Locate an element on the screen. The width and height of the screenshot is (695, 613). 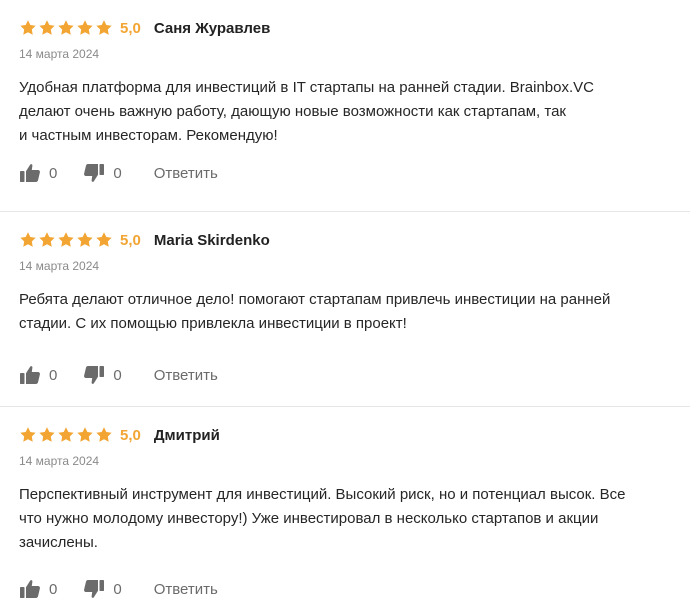
review-header: 5,0 Саня Журавлев is located at coordinates (144, 28).